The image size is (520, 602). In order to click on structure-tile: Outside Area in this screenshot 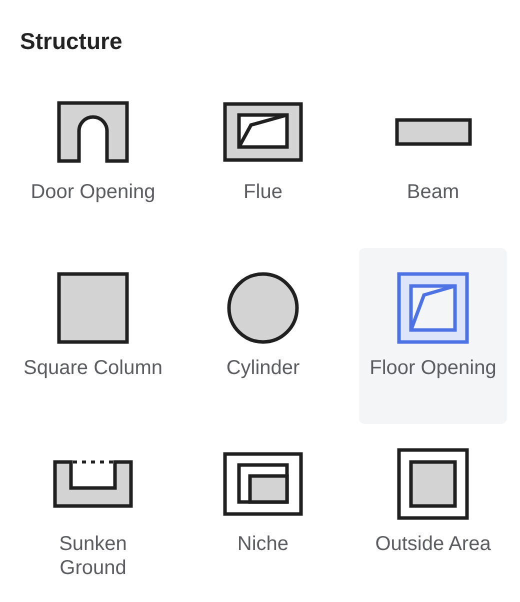, I will do `click(433, 512)`.